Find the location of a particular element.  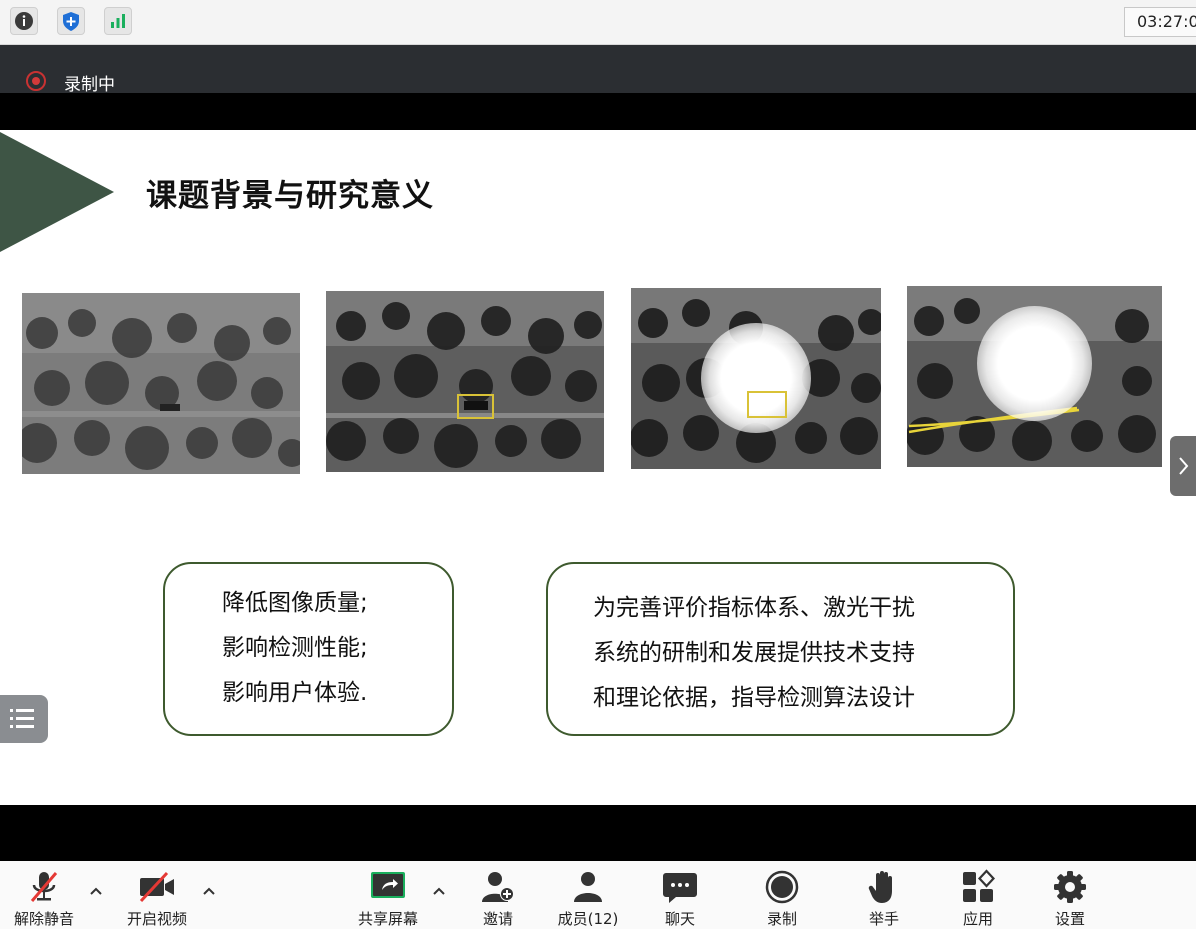

members-label: 成员(12) is located at coordinates (588, 919).